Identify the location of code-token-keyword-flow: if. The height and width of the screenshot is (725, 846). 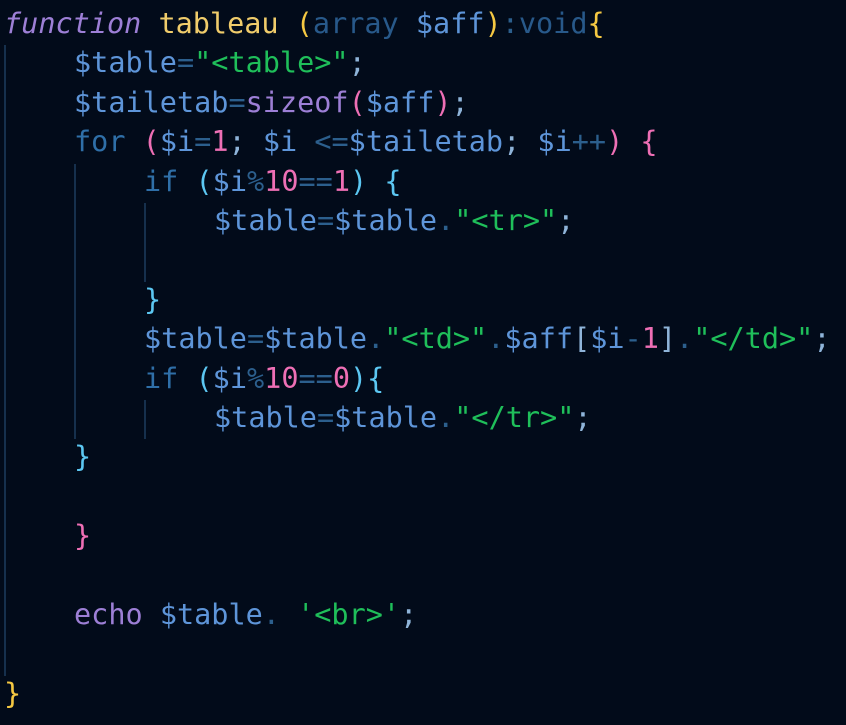
(161, 378).